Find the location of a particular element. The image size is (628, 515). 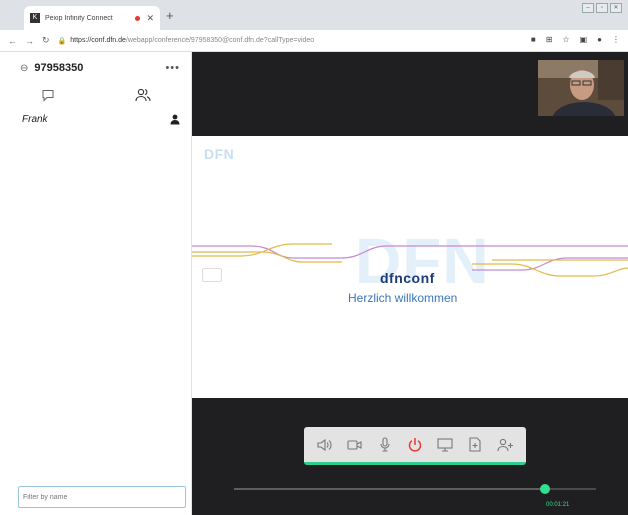

browser-tab: K Pexip Infinity Connect ✕ is located at coordinates (92, 18).